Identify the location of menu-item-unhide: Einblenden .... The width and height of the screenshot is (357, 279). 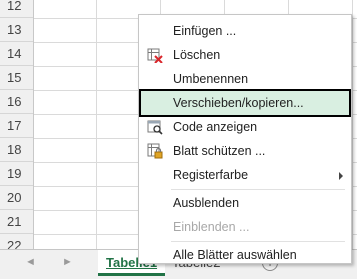
(245, 227).